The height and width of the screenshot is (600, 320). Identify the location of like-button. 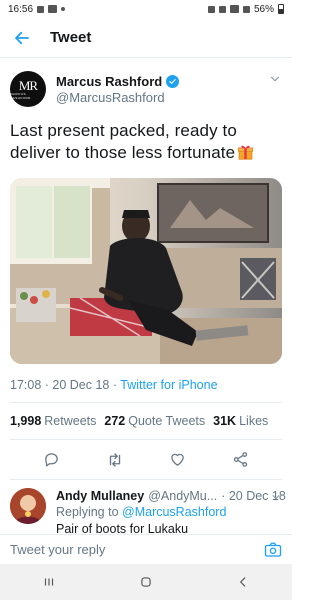
(178, 460).